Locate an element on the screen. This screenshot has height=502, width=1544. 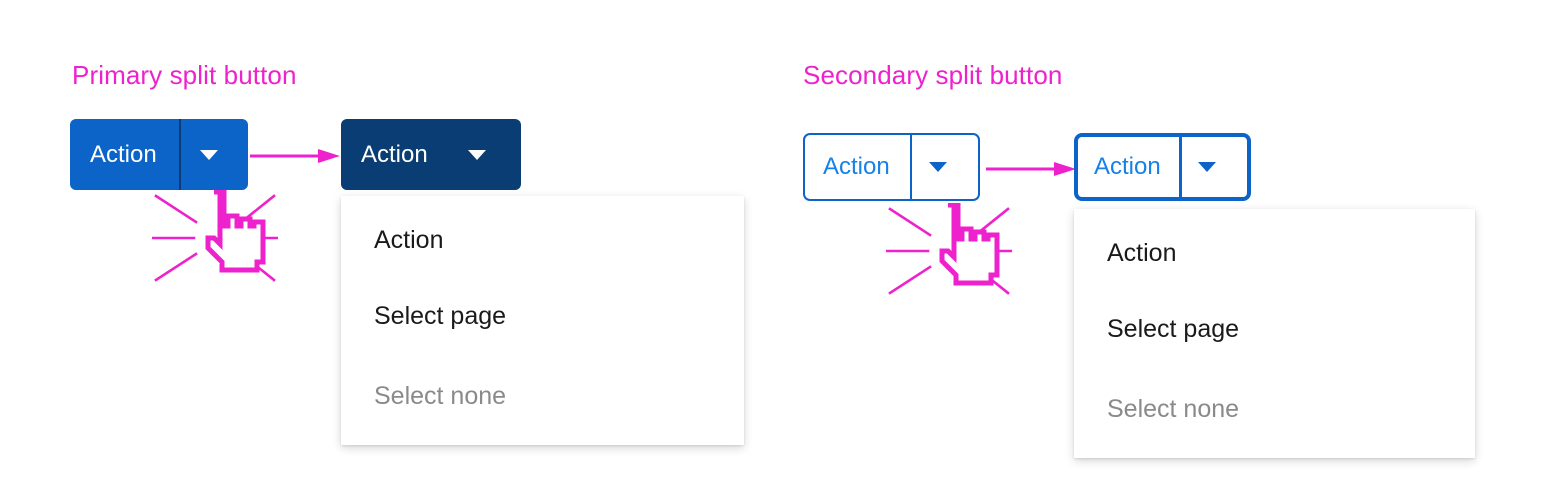
secondary-split-button-default: Action is located at coordinates (891, 167).